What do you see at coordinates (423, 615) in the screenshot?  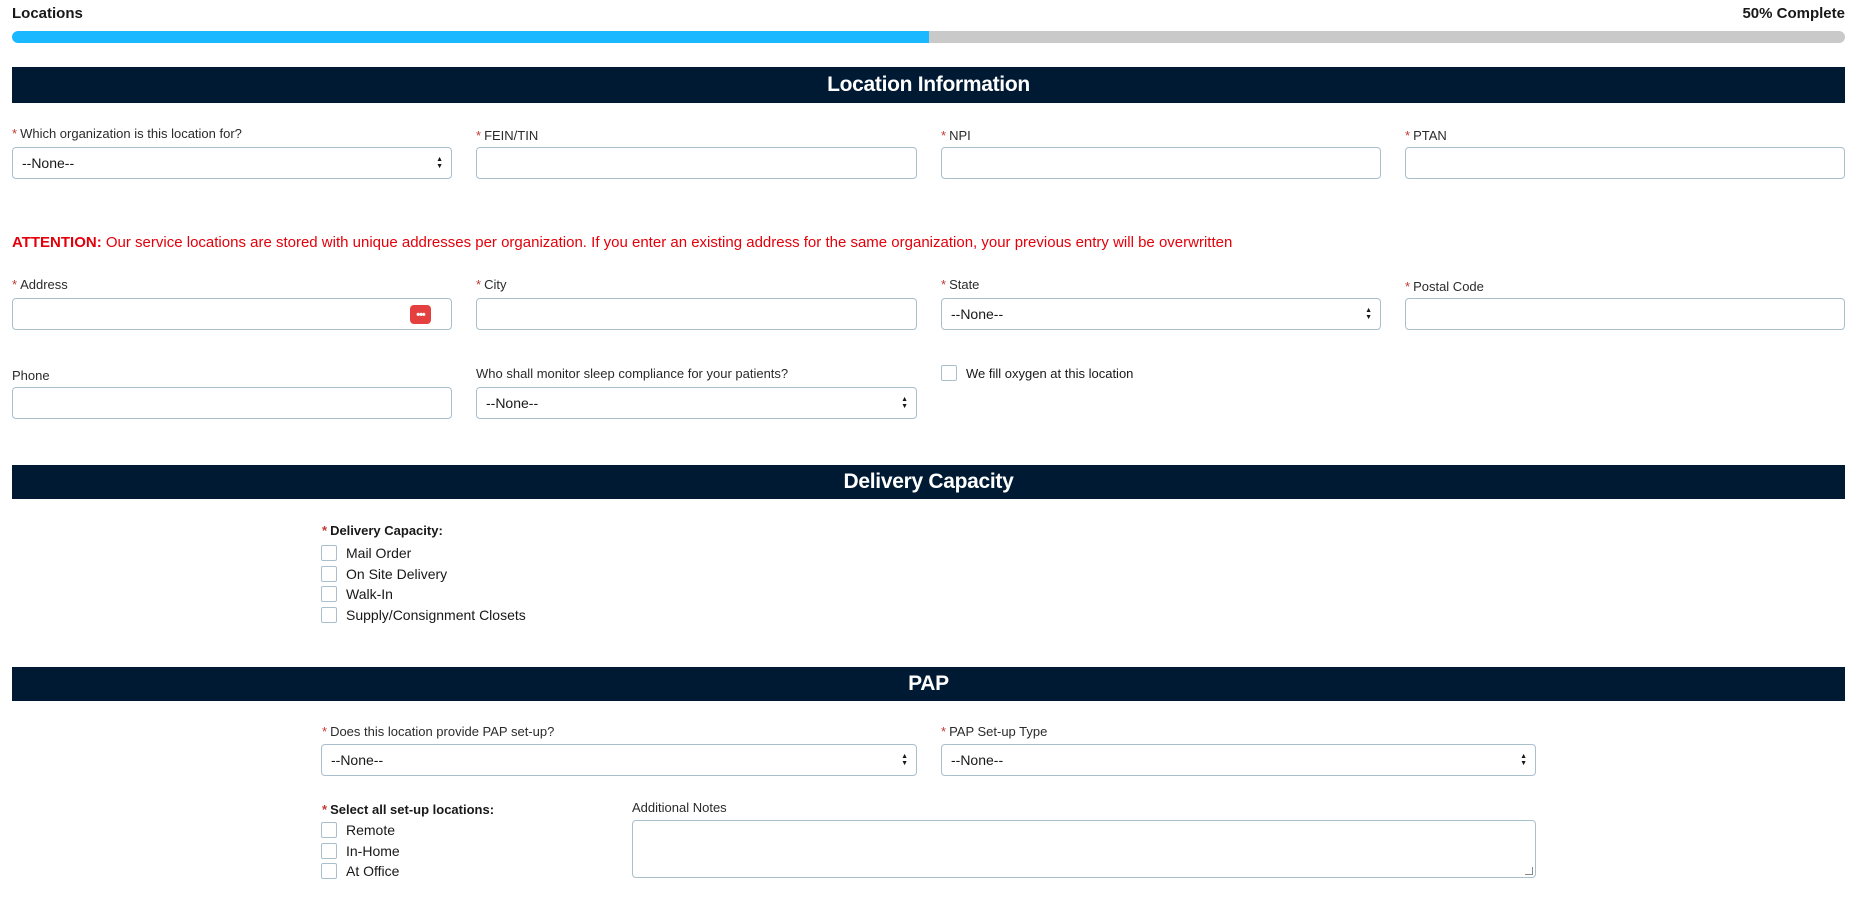 I see `delivery-option-supply-closets: Supply/Consignment Closets` at bounding box center [423, 615].